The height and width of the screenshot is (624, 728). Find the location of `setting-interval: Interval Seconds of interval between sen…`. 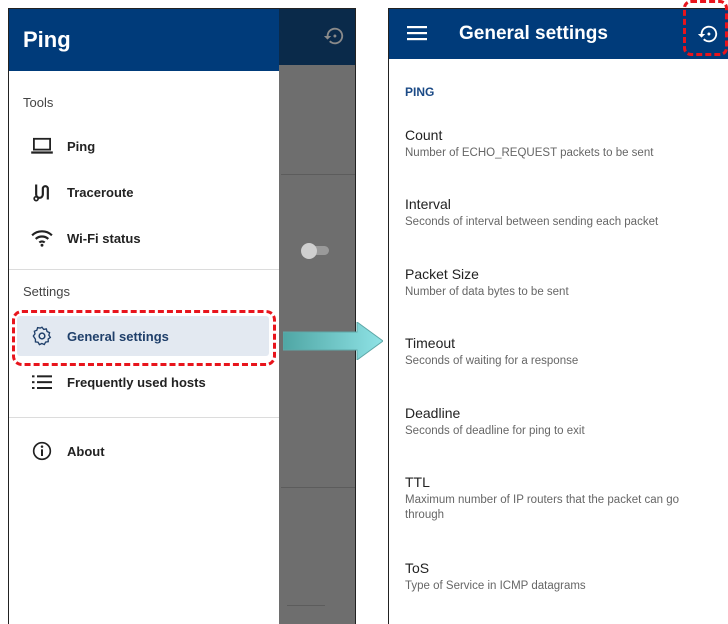

setting-interval: Interval Seconds of interval between sen… is located at coordinates (562, 213).